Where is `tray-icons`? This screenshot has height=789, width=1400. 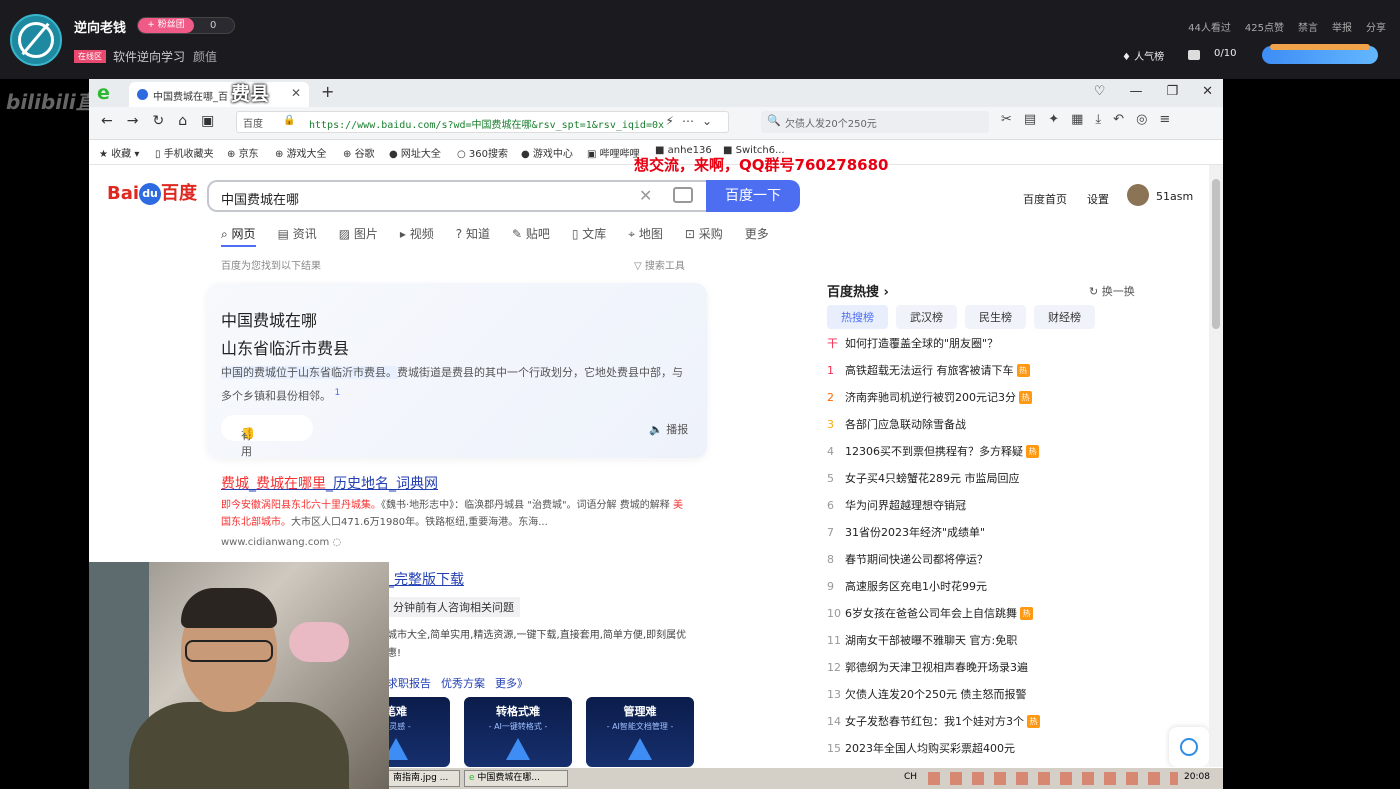 tray-icons is located at coordinates (1053, 778).